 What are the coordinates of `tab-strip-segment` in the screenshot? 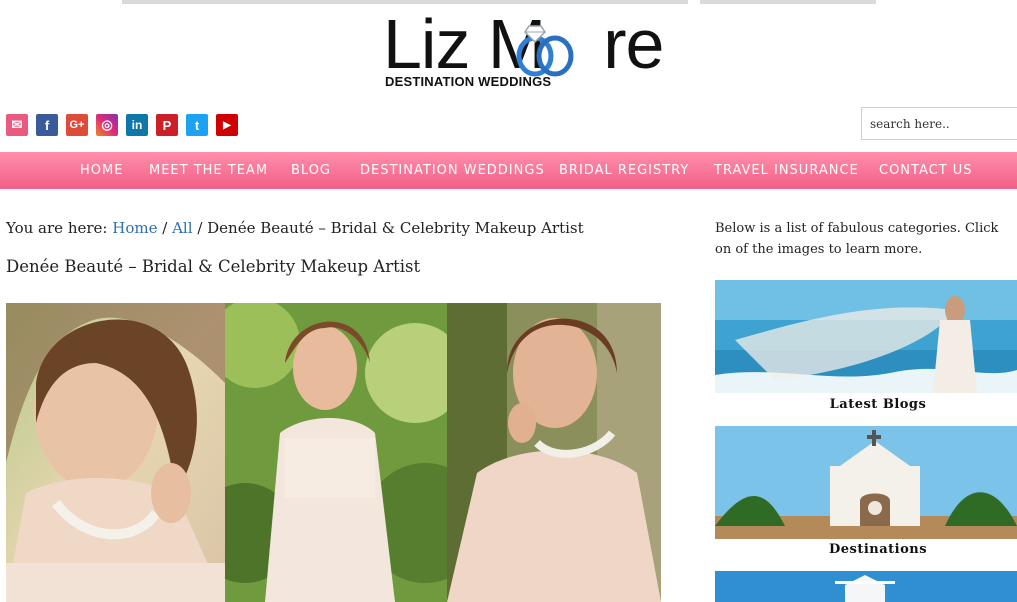 It's located at (788, 2).